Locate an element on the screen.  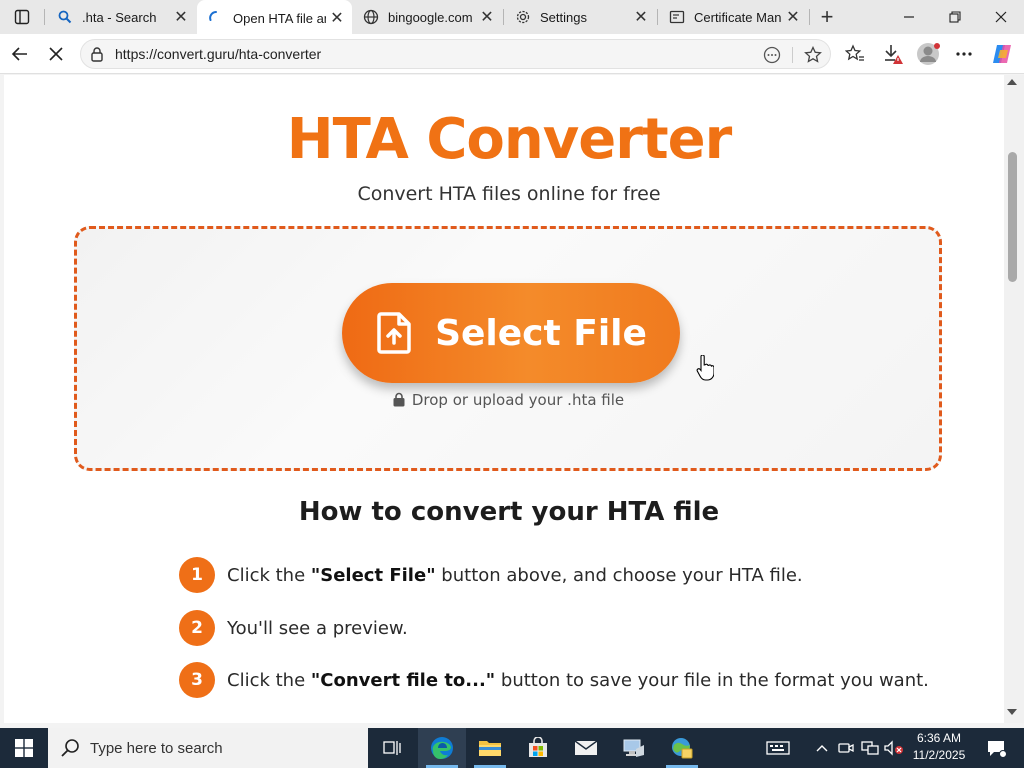
taskbar-edge-button is located at coordinates (442, 748).